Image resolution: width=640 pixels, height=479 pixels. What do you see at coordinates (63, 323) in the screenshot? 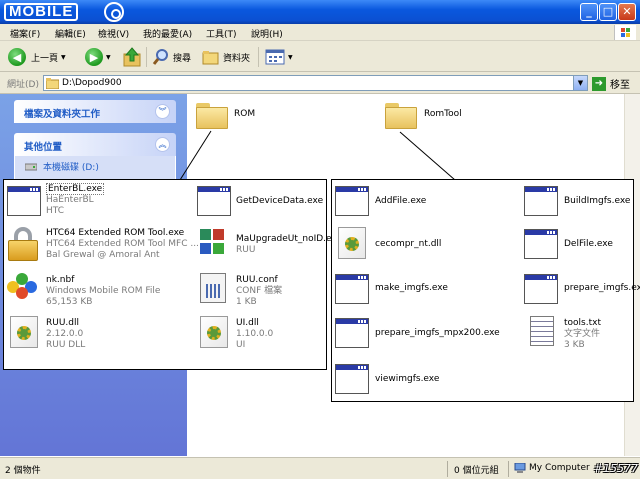
I see `file-name: RUU.dll` at bounding box center [63, 323].